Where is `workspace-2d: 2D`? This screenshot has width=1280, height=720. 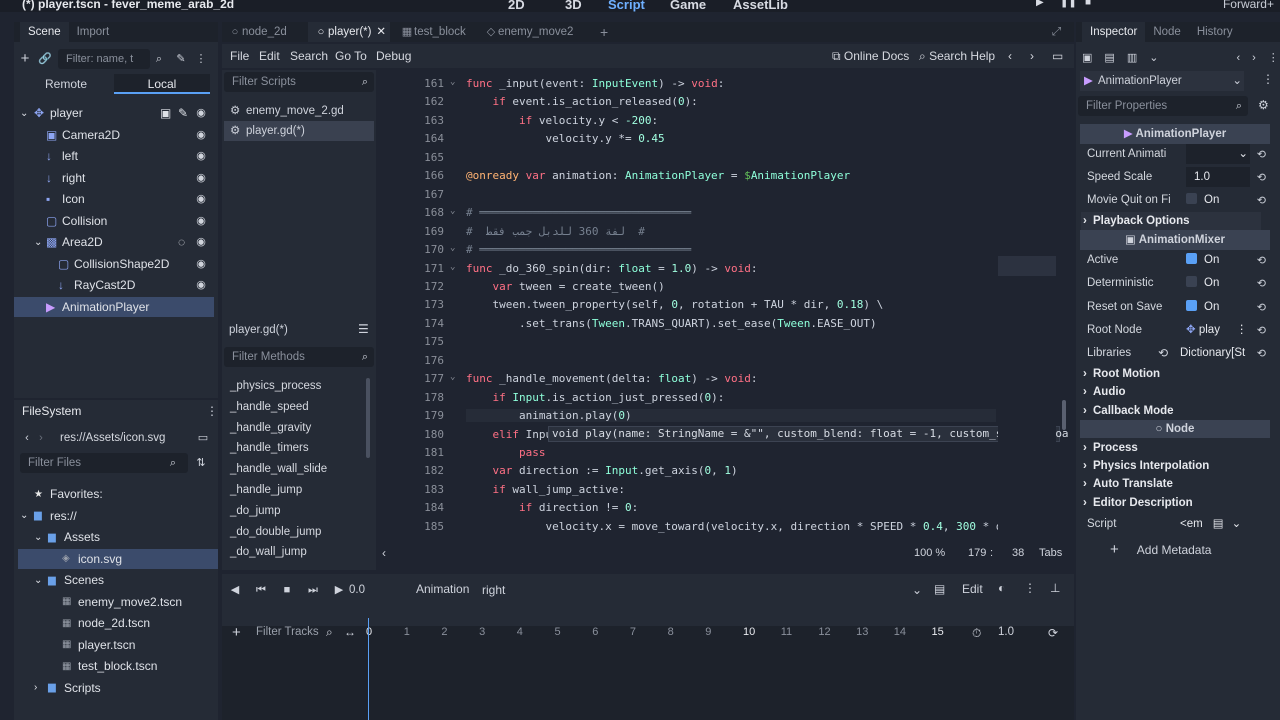 workspace-2d: 2D is located at coordinates (516, 6).